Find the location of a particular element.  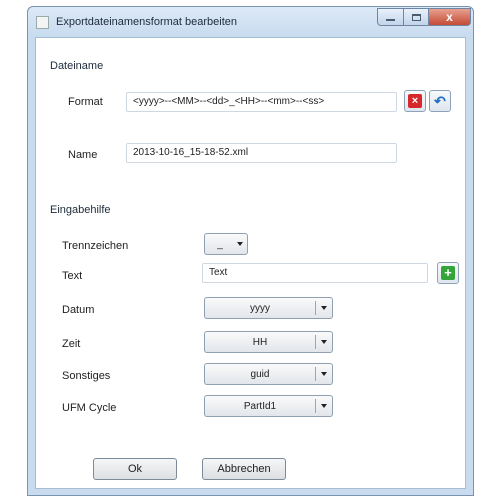

app-icon is located at coordinates (42, 22).